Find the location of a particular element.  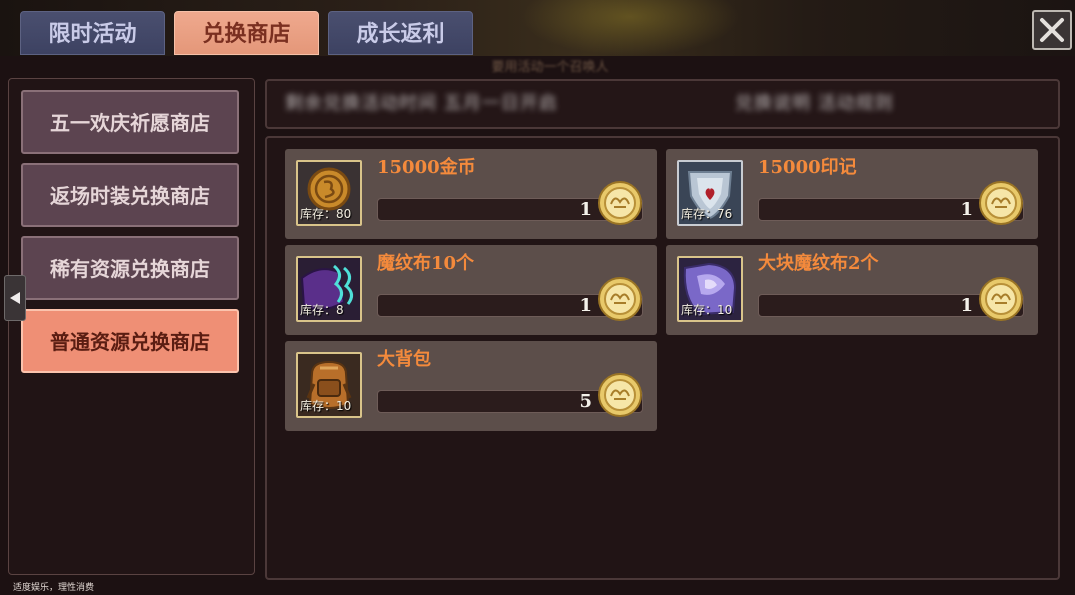

top-subtitle: 要用活动一个召唤人 is located at coordinates (550, 67).